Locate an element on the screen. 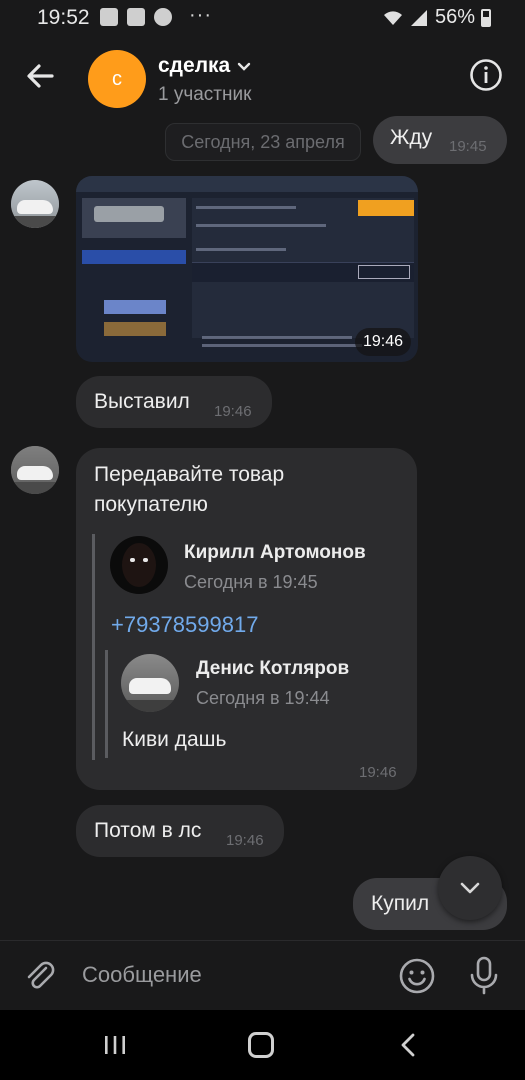  signal-icon is located at coordinates (418, 17).